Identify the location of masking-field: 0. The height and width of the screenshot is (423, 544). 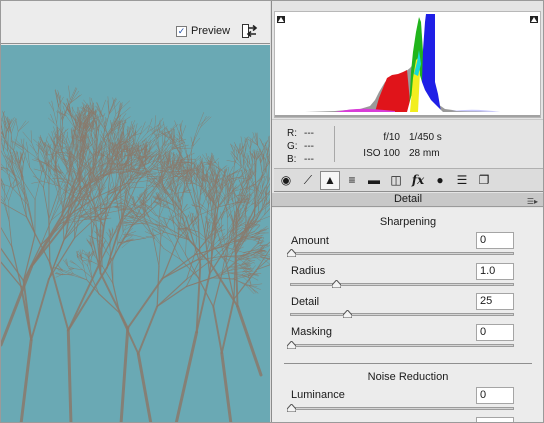
(495, 332).